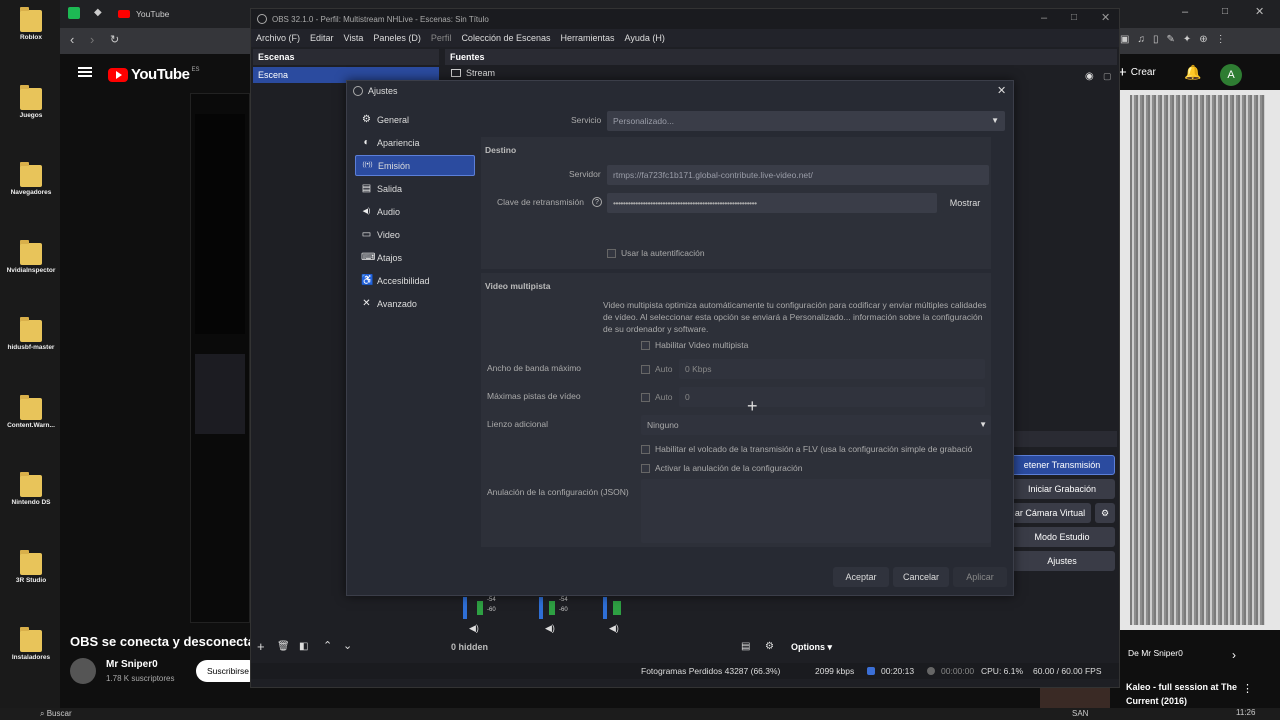 The width and height of the screenshot is (1280, 720). What do you see at coordinates (505, 38) in the screenshot?
I see `menu-coleccion: Colección de Escenas` at bounding box center [505, 38].